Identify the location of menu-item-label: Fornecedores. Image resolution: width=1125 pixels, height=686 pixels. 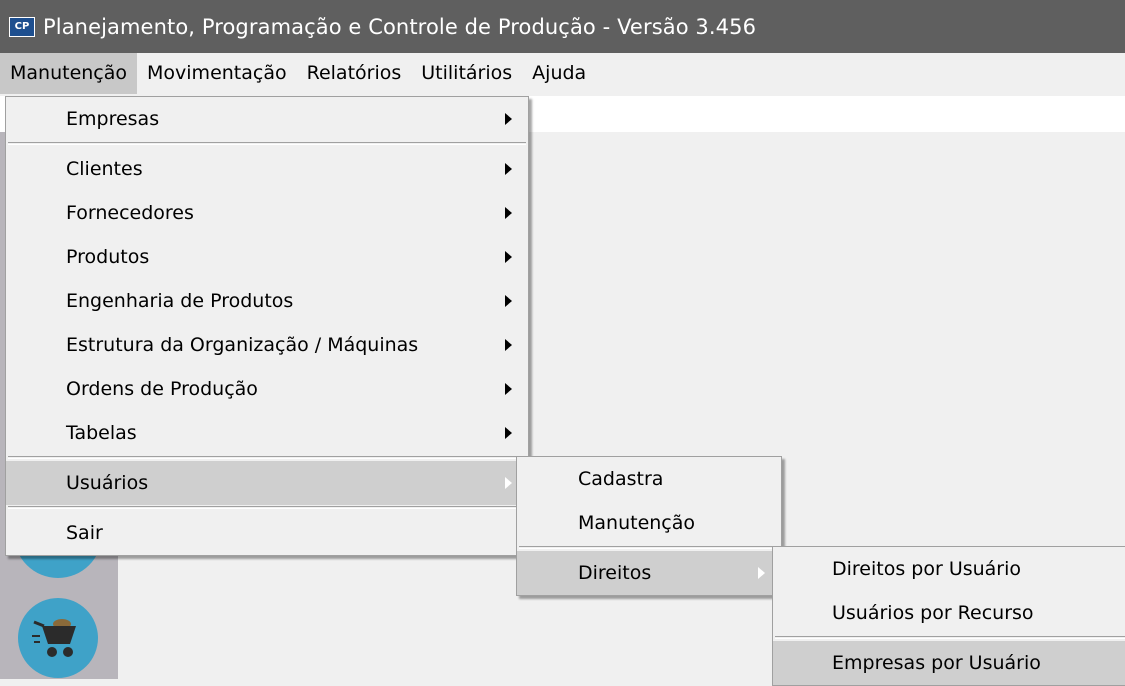
(130, 213).